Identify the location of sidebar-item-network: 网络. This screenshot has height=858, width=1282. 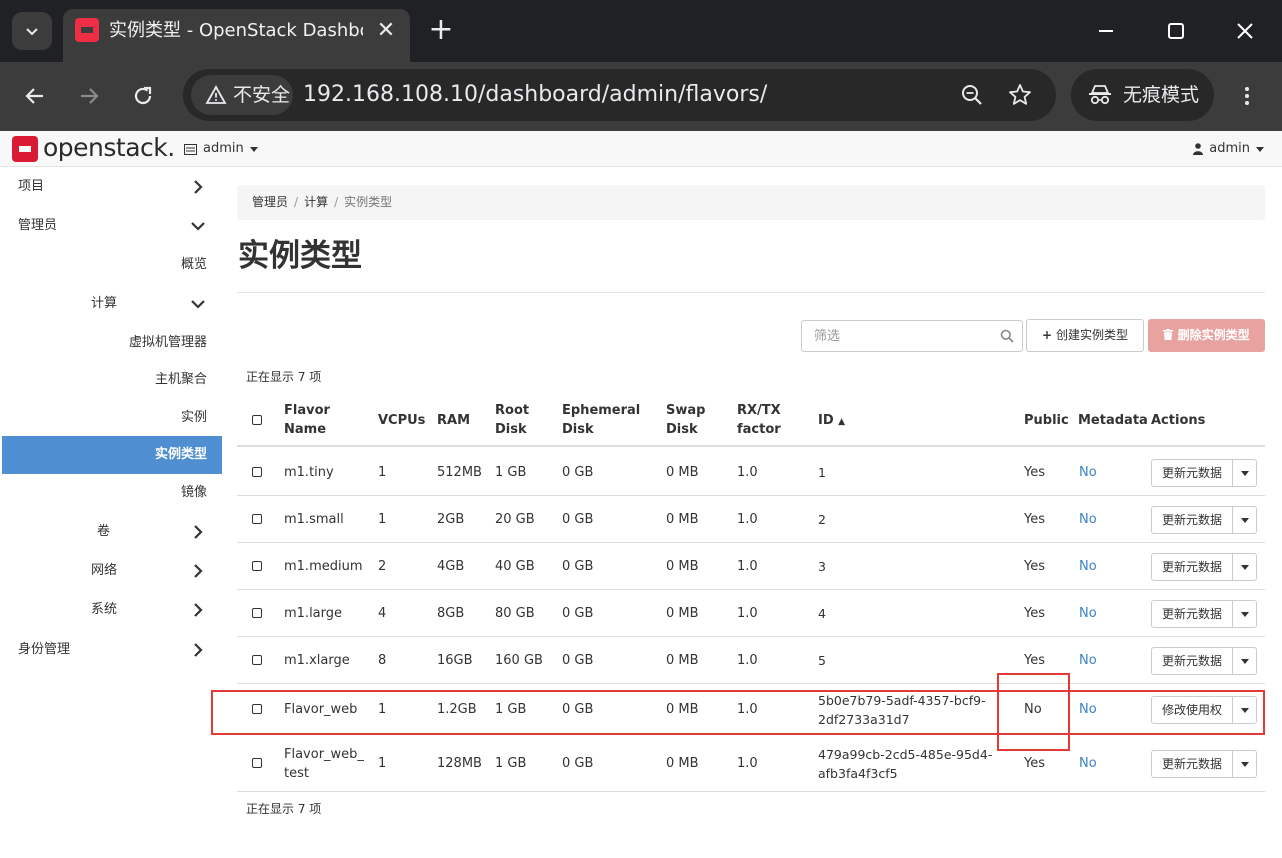
(112, 571).